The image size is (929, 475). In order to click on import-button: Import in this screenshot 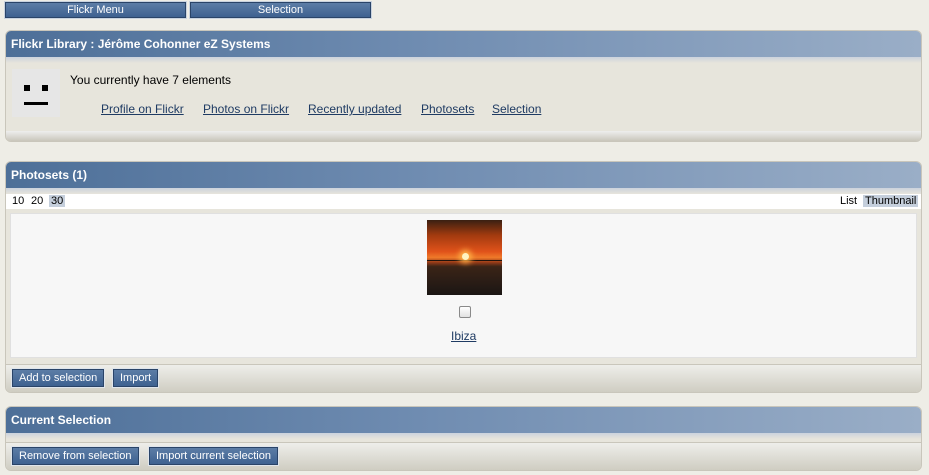, I will do `click(135, 378)`.